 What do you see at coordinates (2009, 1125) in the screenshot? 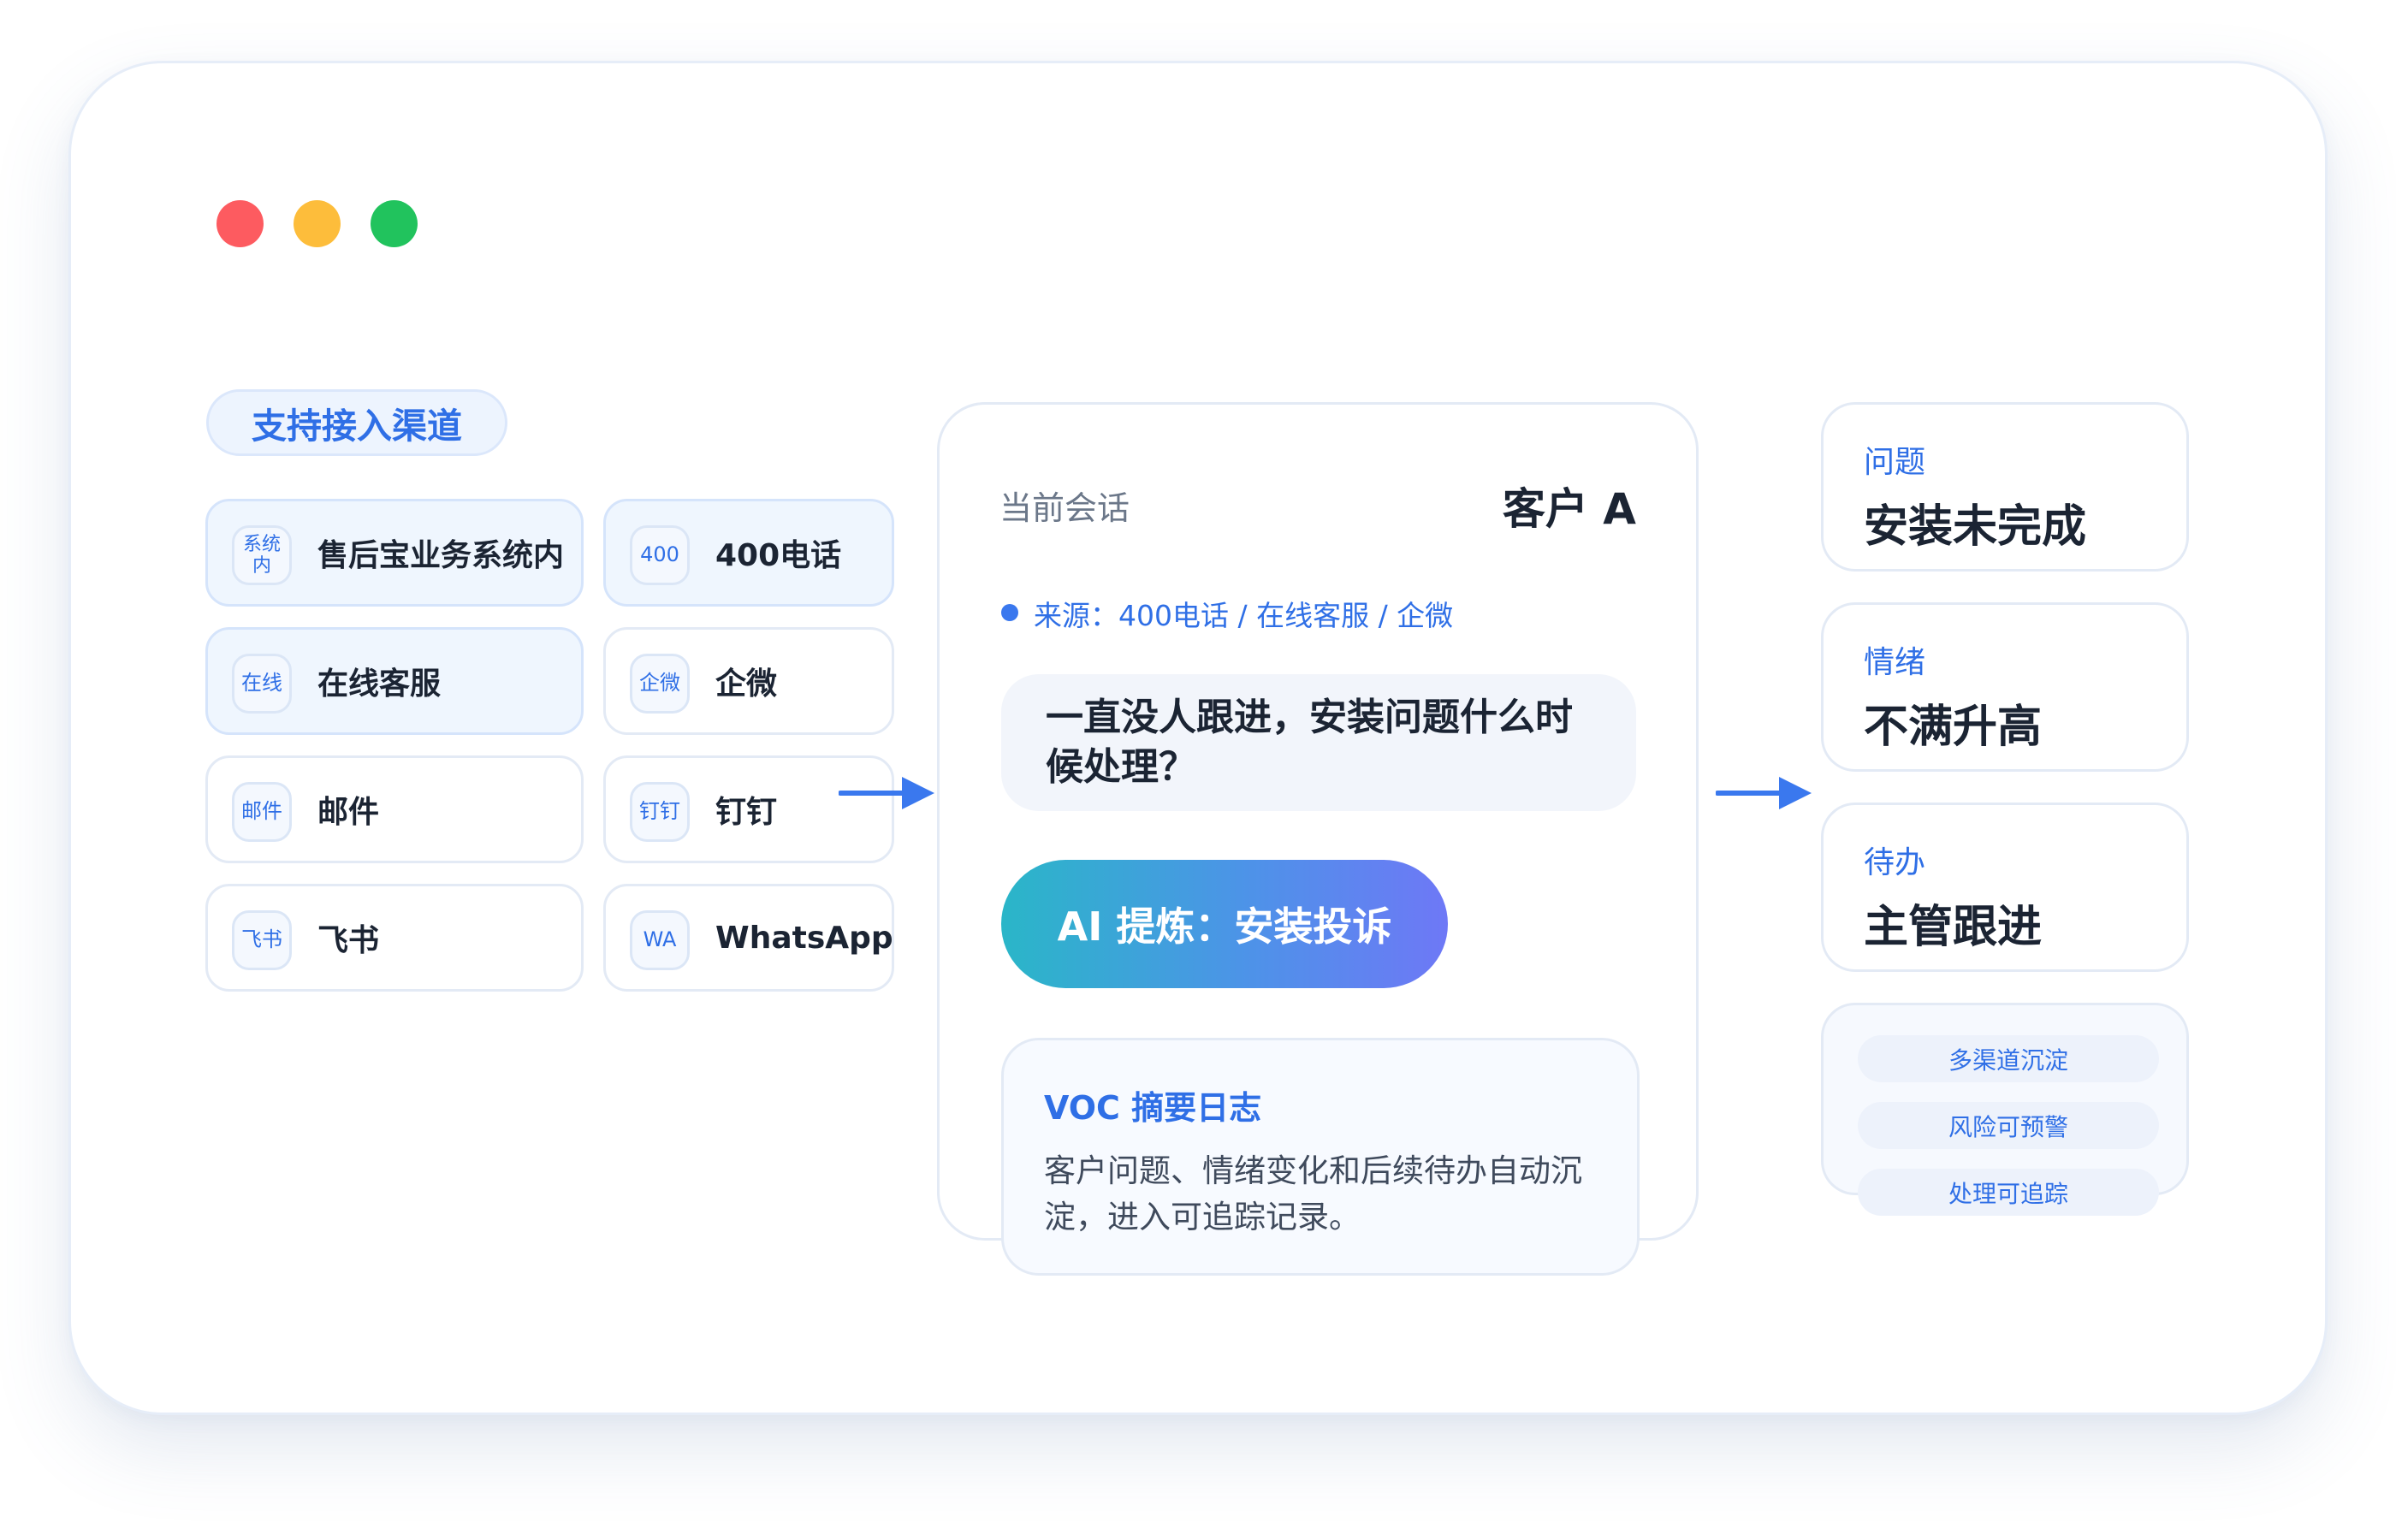
I see `feature-tag: 风险可预警` at bounding box center [2009, 1125].